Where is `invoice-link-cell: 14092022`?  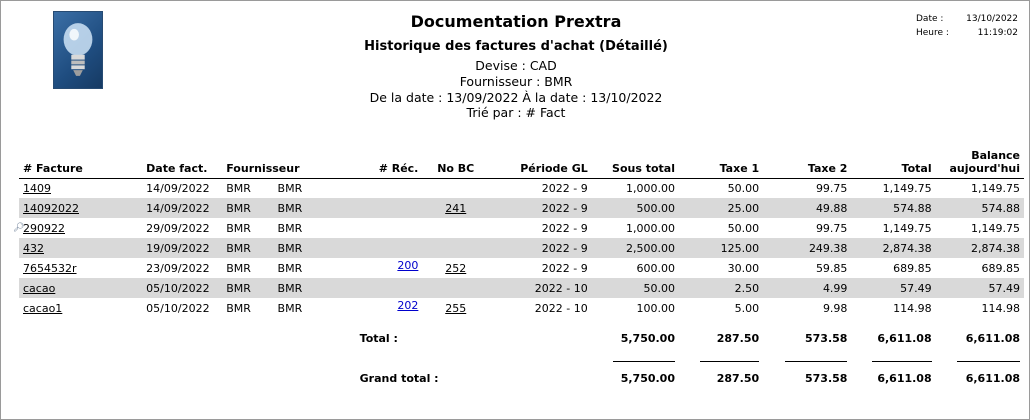 invoice-link-cell: 14092022 is located at coordinates (81, 208).